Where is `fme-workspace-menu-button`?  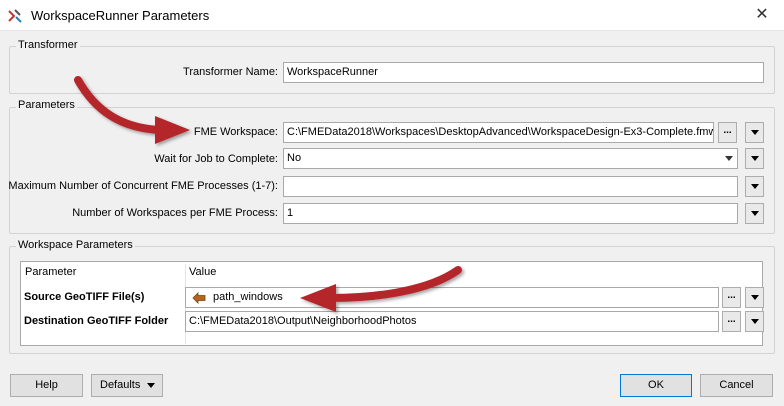
fme-workspace-menu-button is located at coordinates (754, 132).